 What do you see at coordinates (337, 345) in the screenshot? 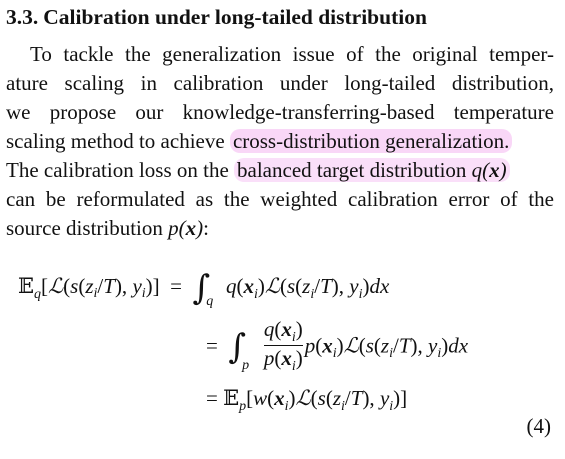
I see `equation-row-2: = ∫ p q(xi) p(xi) p(xi)ℒ(s(zi/T), yi)dx` at bounding box center [337, 345].